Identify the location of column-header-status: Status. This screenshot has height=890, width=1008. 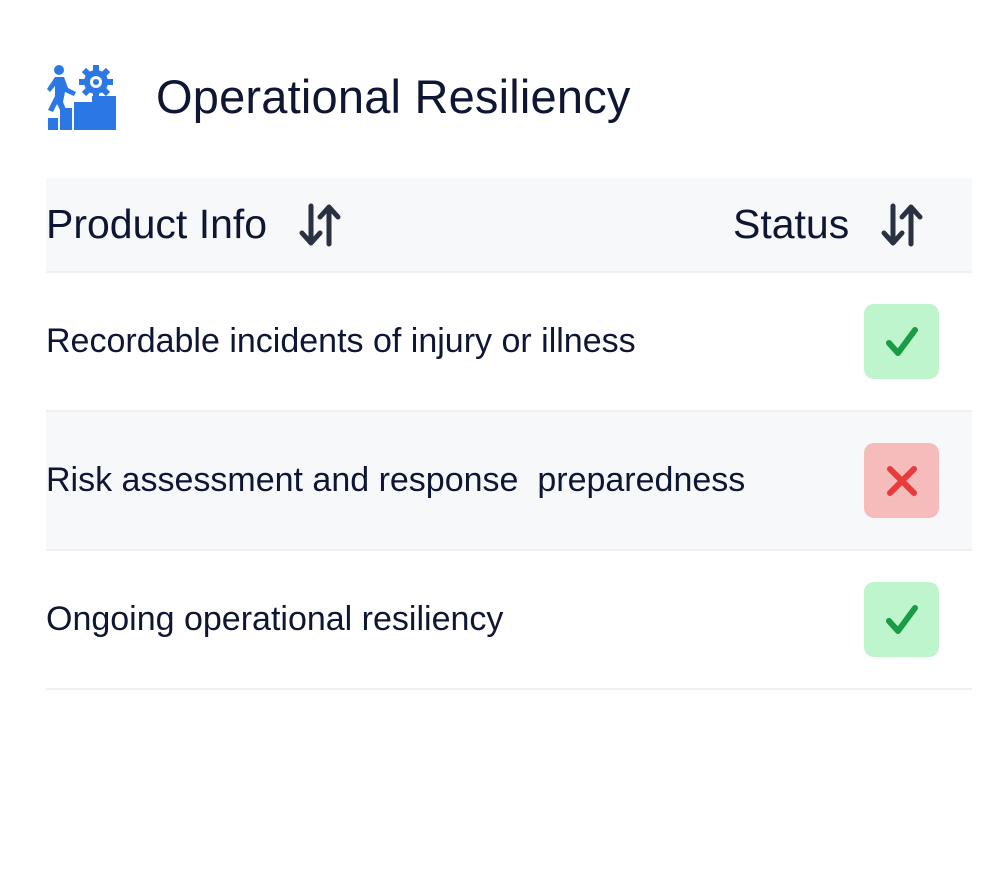
(828, 224).